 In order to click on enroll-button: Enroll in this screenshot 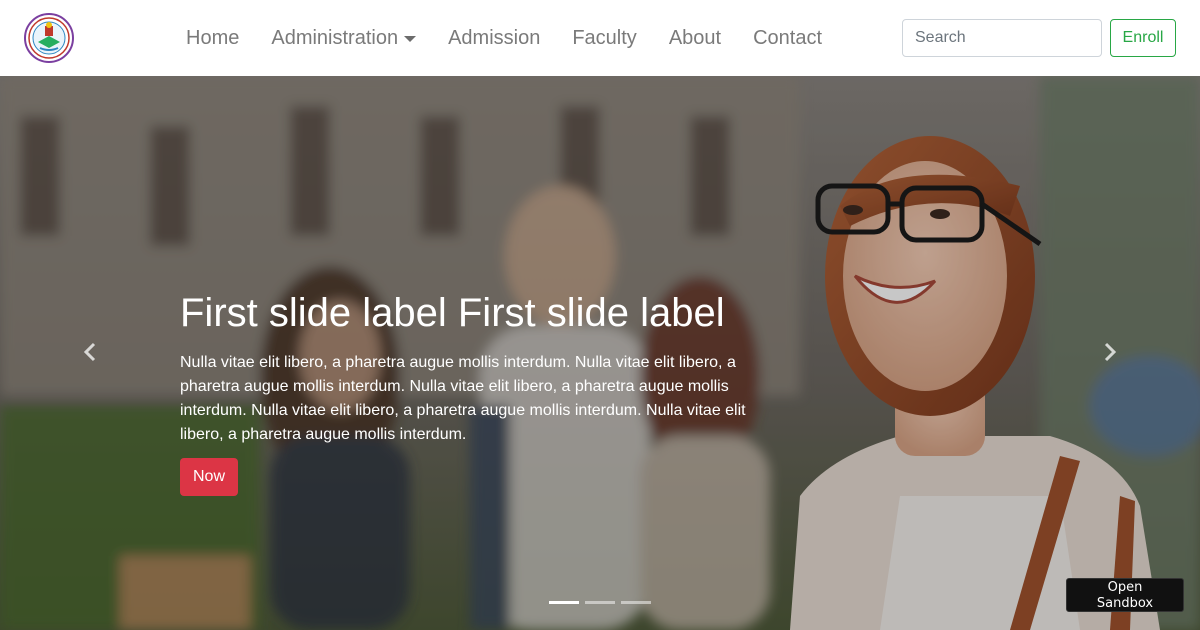, I will do `click(1143, 38)`.